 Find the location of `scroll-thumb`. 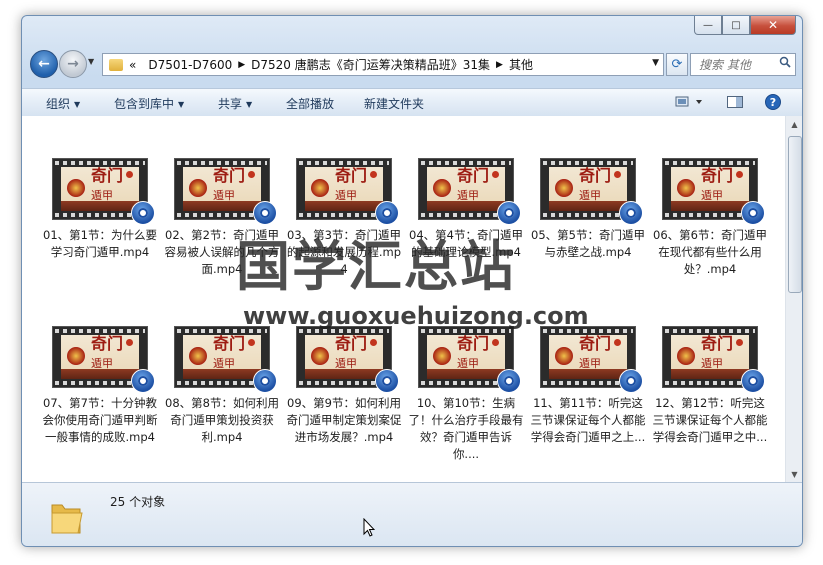

scroll-thumb is located at coordinates (795, 214).